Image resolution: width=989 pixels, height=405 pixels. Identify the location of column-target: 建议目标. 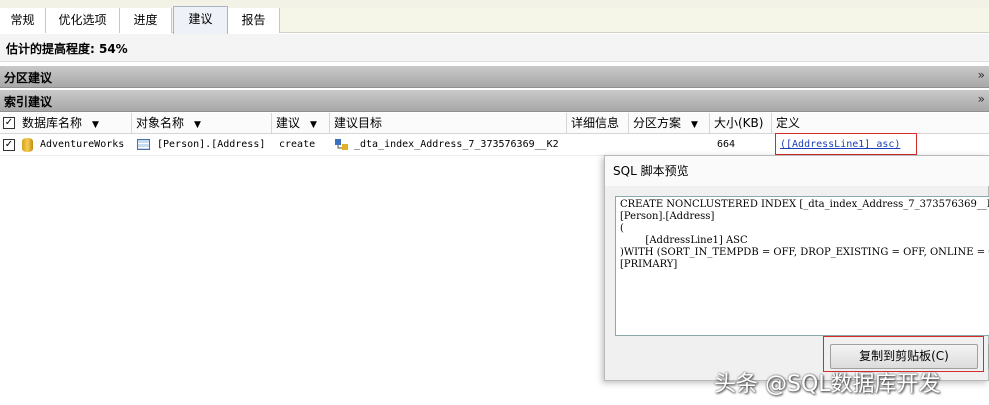
(448, 123).